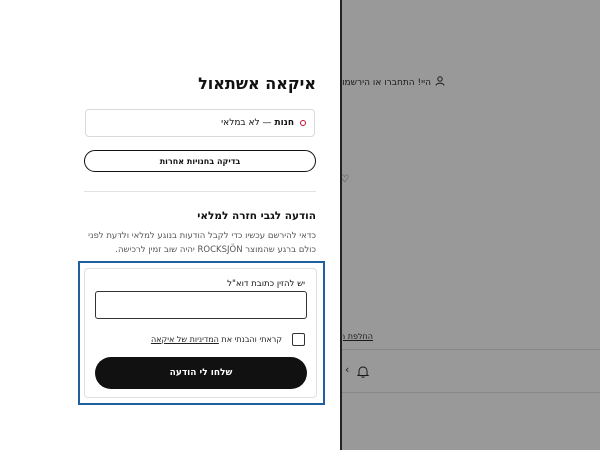 Image resolution: width=600 pixels, height=450 pixels. I want to click on panel-edge, so click(341, 225).